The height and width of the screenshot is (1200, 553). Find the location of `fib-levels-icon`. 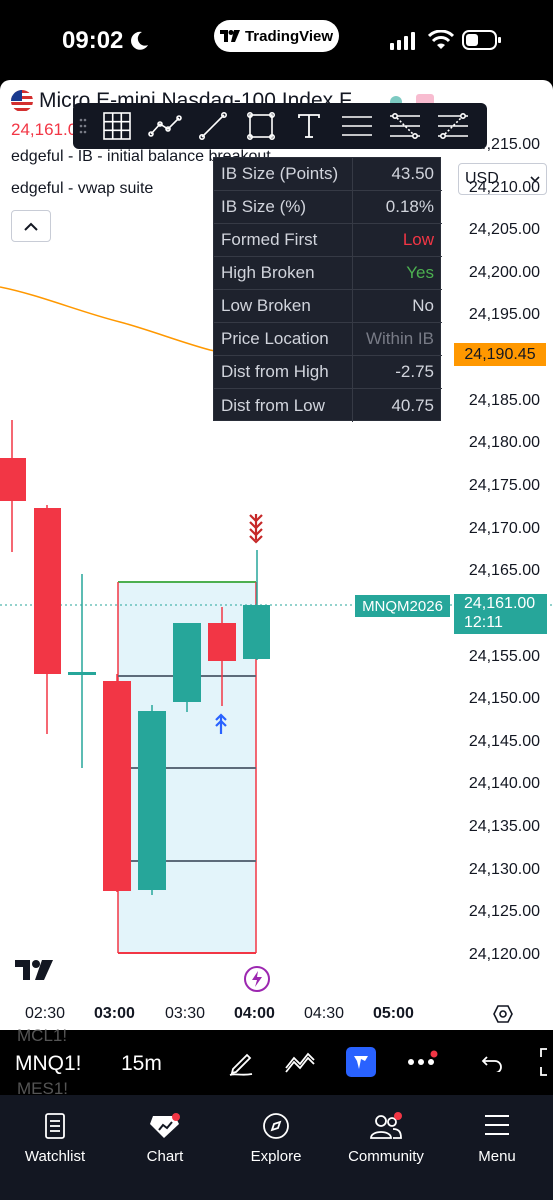

fib-levels-icon is located at coordinates (405, 126).